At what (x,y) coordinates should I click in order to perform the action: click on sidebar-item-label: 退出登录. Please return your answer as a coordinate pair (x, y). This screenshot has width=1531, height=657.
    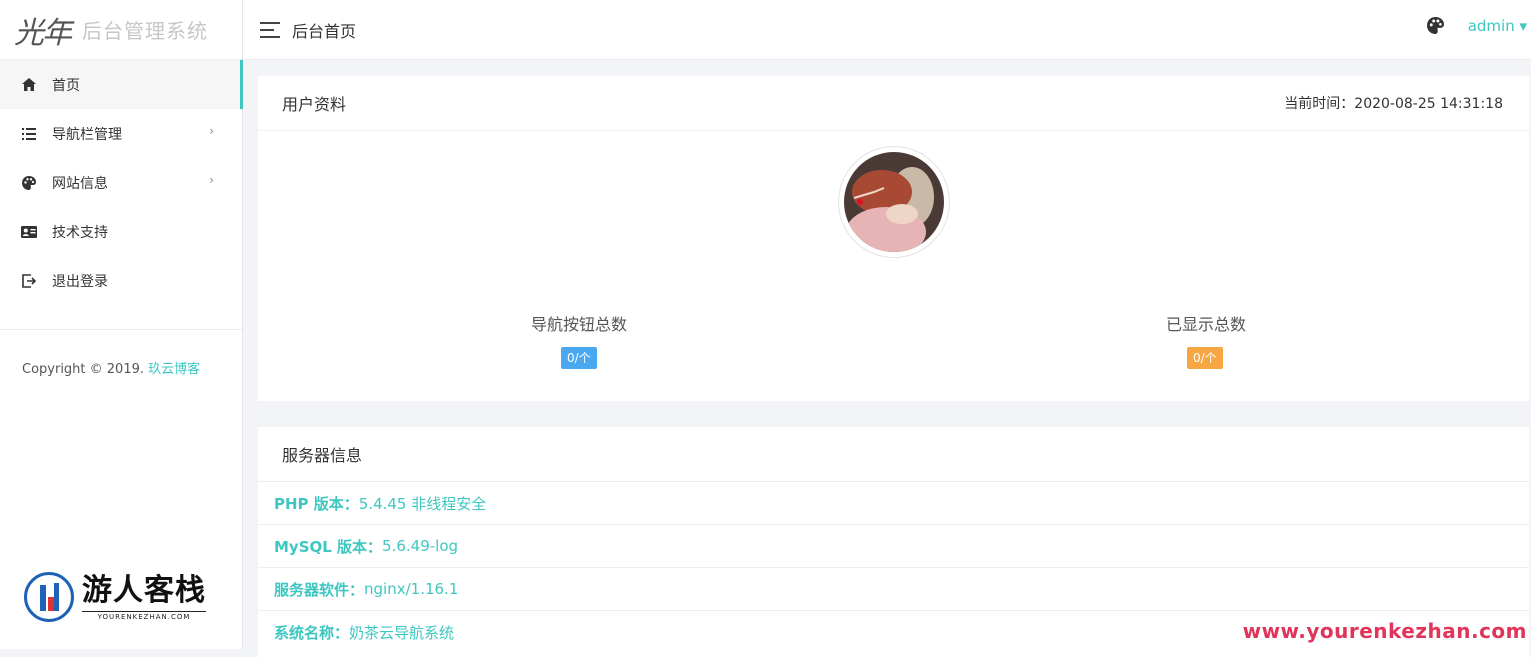
    Looking at the image, I should click on (80, 281).